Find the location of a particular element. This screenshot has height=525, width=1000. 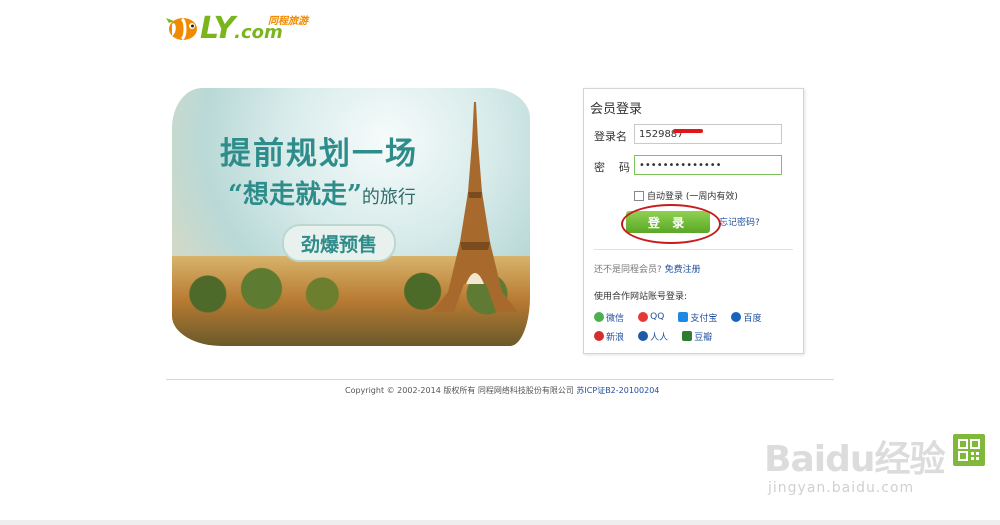

panel-title: 会员登录 is located at coordinates (616, 109).